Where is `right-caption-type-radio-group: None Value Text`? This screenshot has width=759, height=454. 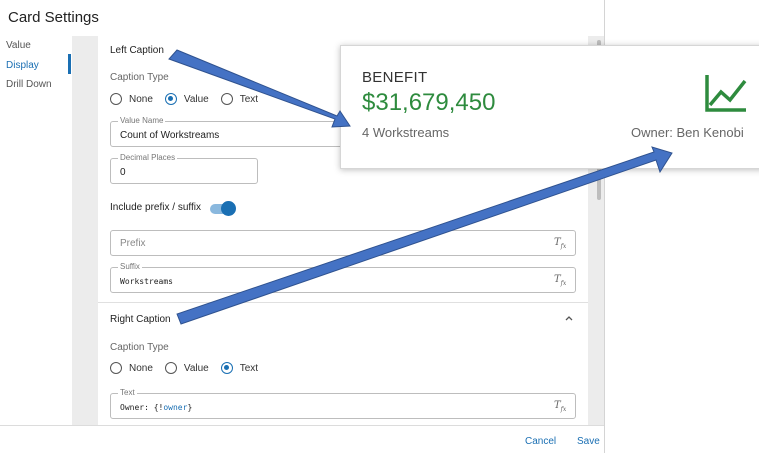
right-caption-type-radio-group: None Value Text is located at coordinates (190, 368).